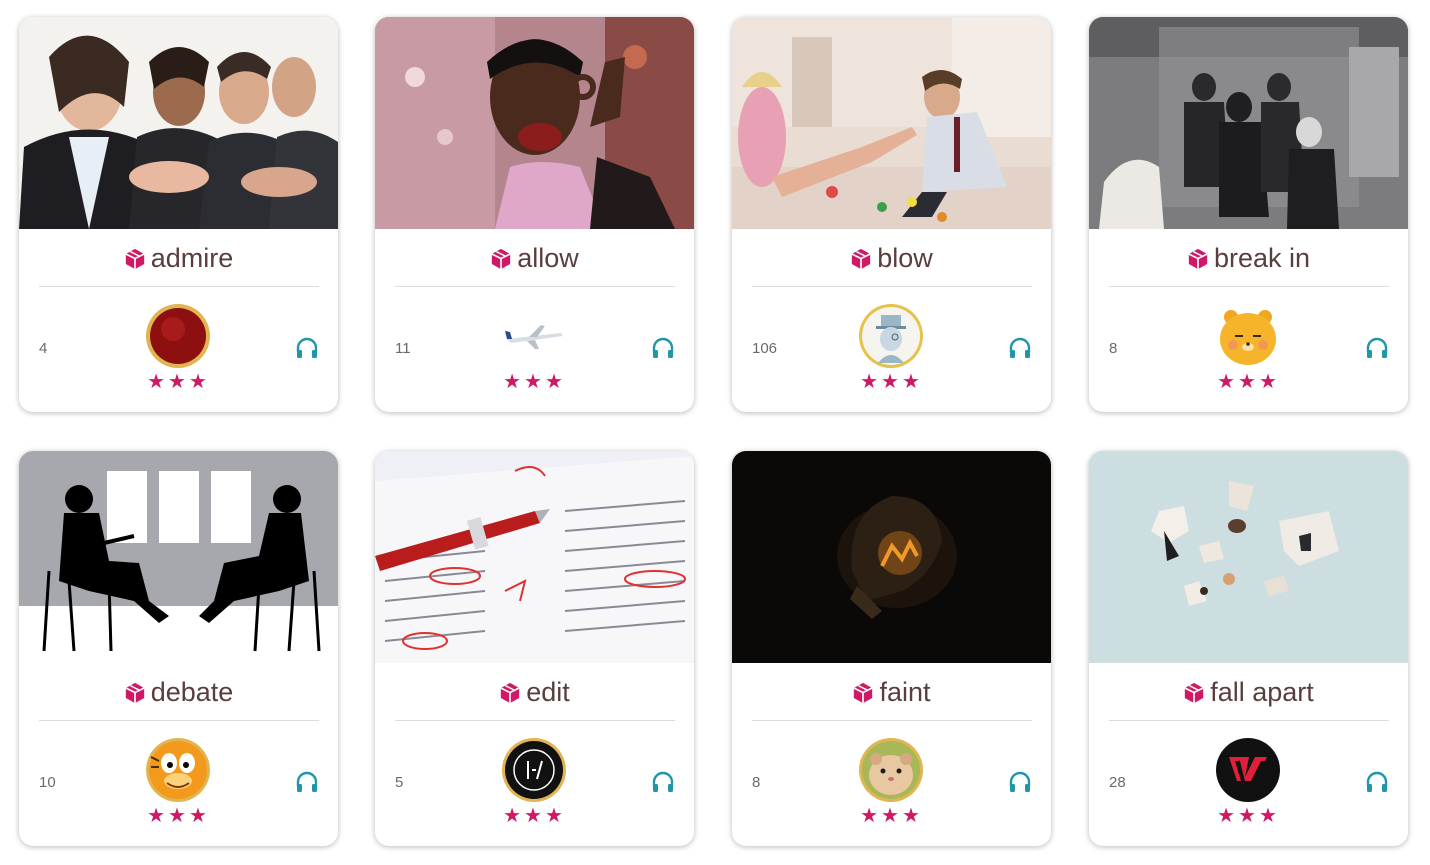  What do you see at coordinates (47, 782) in the screenshot?
I see `count-label: 10` at bounding box center [47, 782].